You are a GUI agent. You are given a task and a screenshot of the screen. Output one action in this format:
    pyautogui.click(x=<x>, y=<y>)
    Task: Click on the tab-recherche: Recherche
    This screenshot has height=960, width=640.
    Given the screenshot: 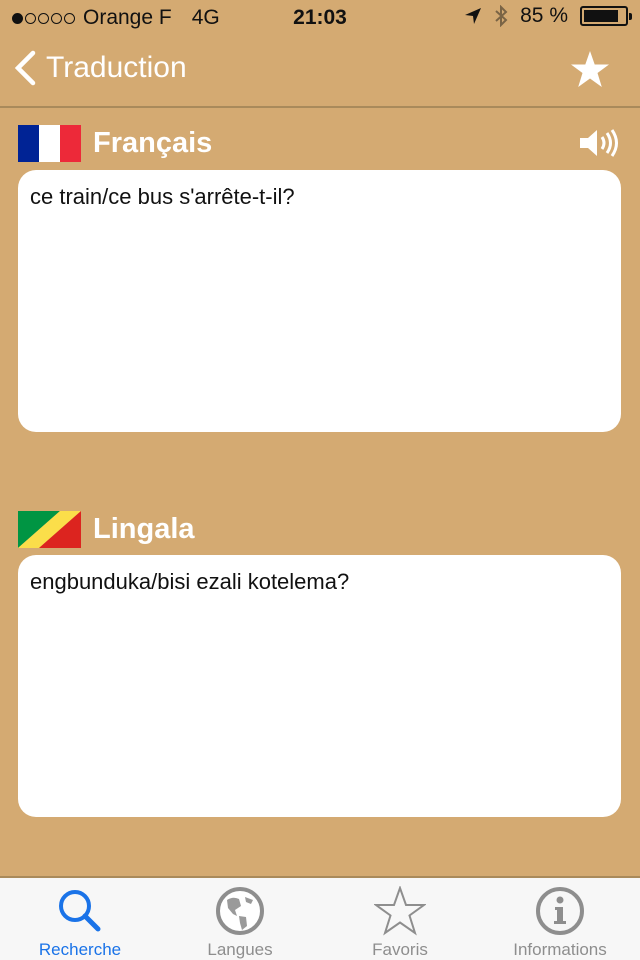 What is the action you would take?
    pyautogui.click(x=80, y=919)
    